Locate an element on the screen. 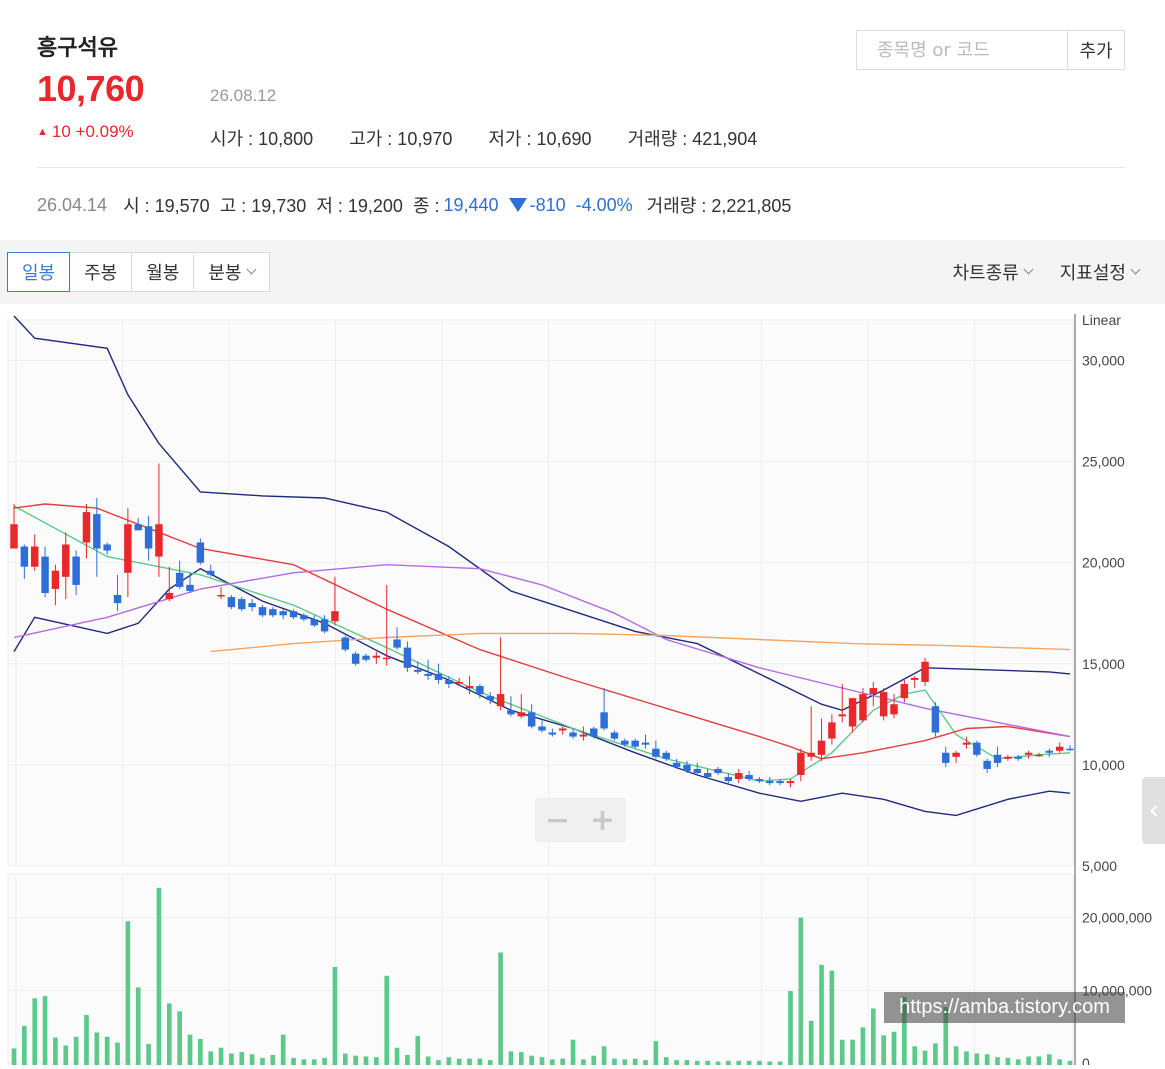  volume-tick-label: 20,000,000 is located at coordinates (1117, 918).